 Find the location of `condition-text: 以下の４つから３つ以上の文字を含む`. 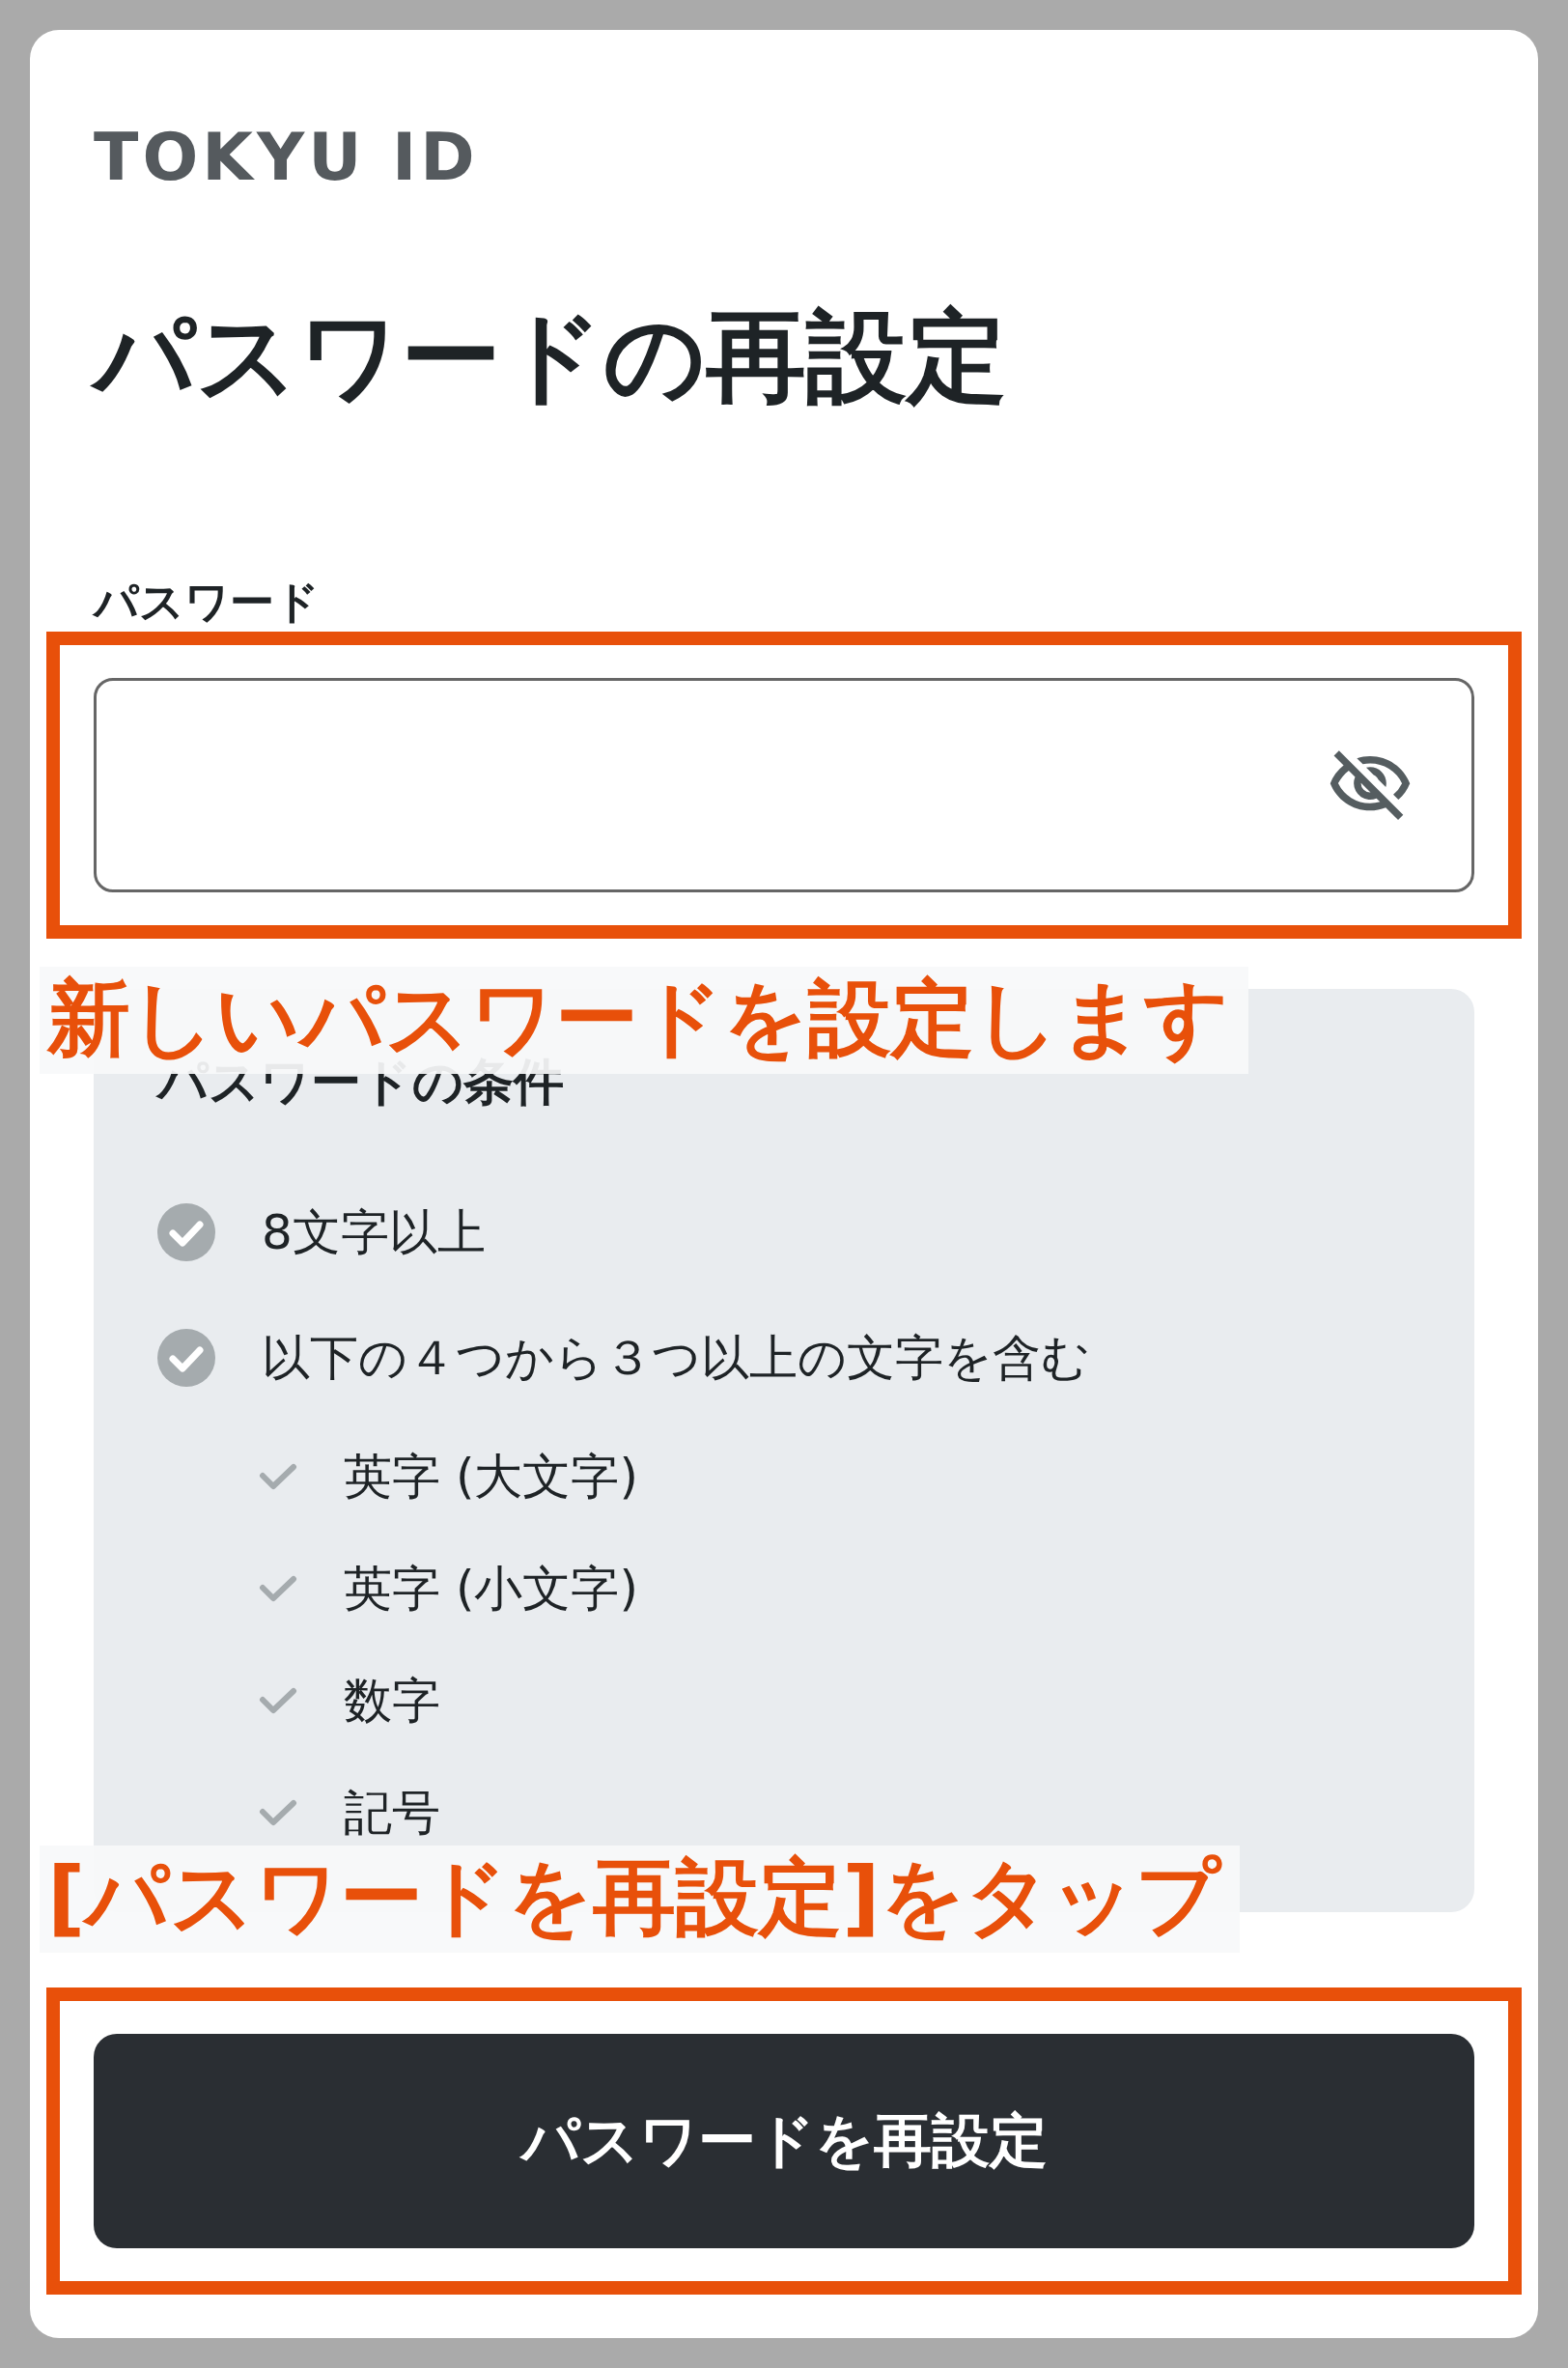

condition-text: 以下の４つから３つ以上の文字を含む is located at coordinates (676, 1358).